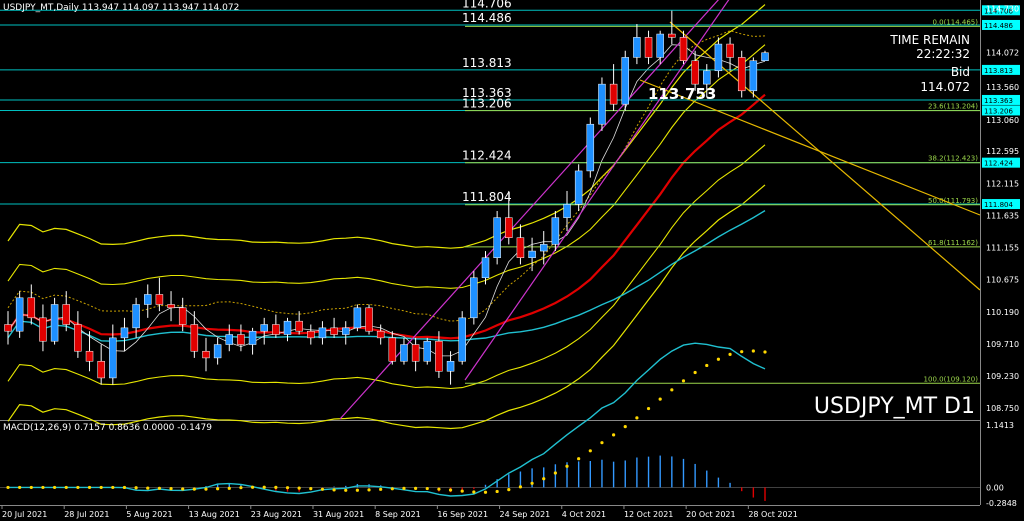  Describe the element at coordinates (953, 243) in the screenshot. I see `fib-level-label: 61.8(111.162)` at that location.